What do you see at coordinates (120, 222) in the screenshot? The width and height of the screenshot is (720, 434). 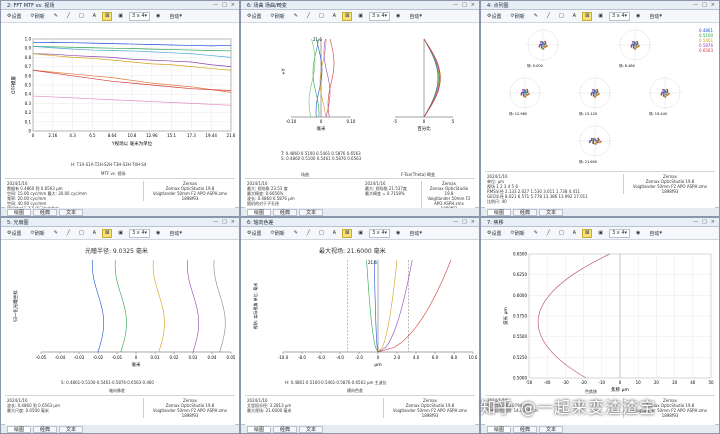 I see `pane-title-bar: 5: 光扇图 — □ ×` at bounding box center [120, 222].